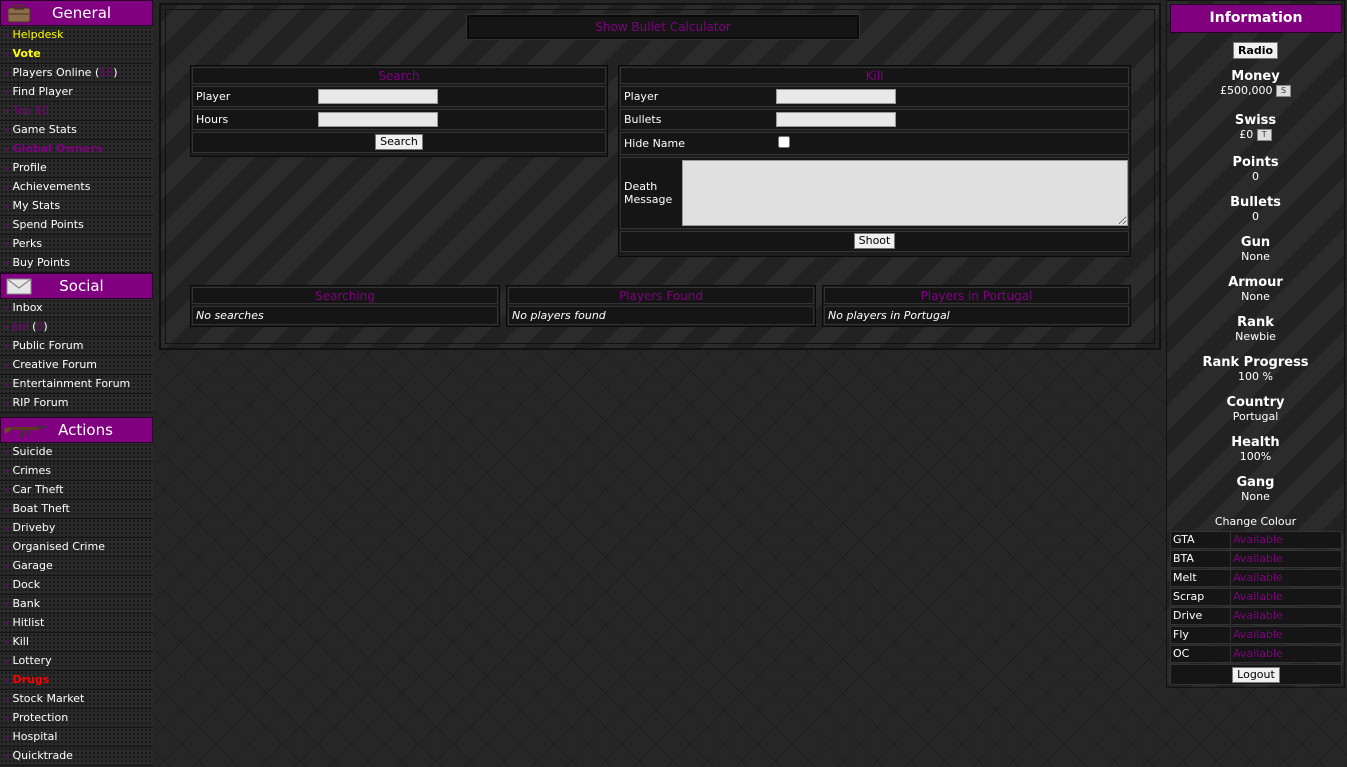  What do you see at coordinates (1255, 83) in the screenshot?
I see `money-stat: Money £500,000 S` at bounding box center [1255, 83].